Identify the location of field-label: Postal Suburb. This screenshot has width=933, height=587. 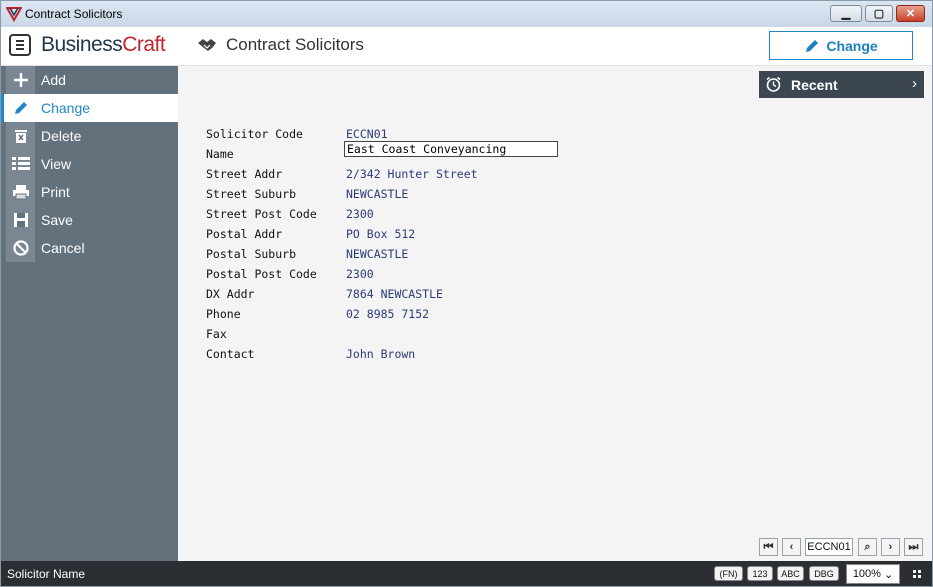
(251, 254).